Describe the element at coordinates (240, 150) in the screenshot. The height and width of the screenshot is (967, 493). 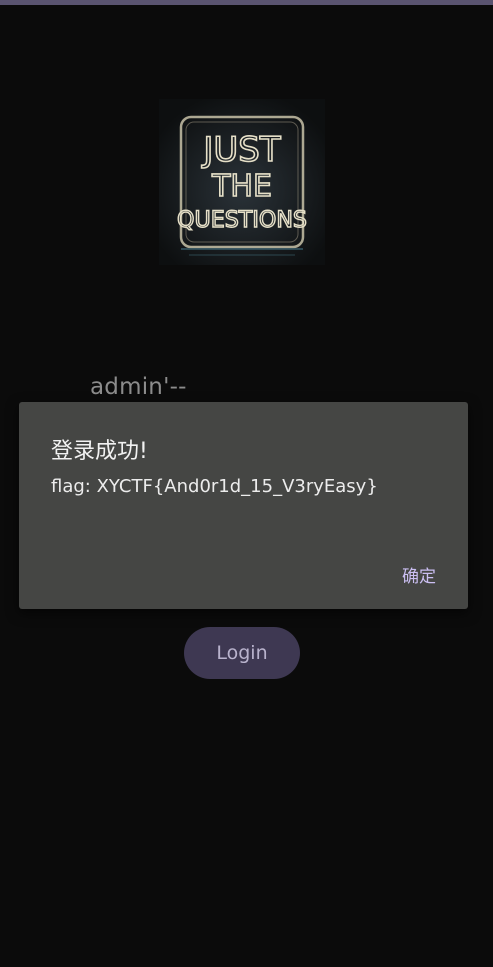
I see `logo-line-just: JUST` at that location.